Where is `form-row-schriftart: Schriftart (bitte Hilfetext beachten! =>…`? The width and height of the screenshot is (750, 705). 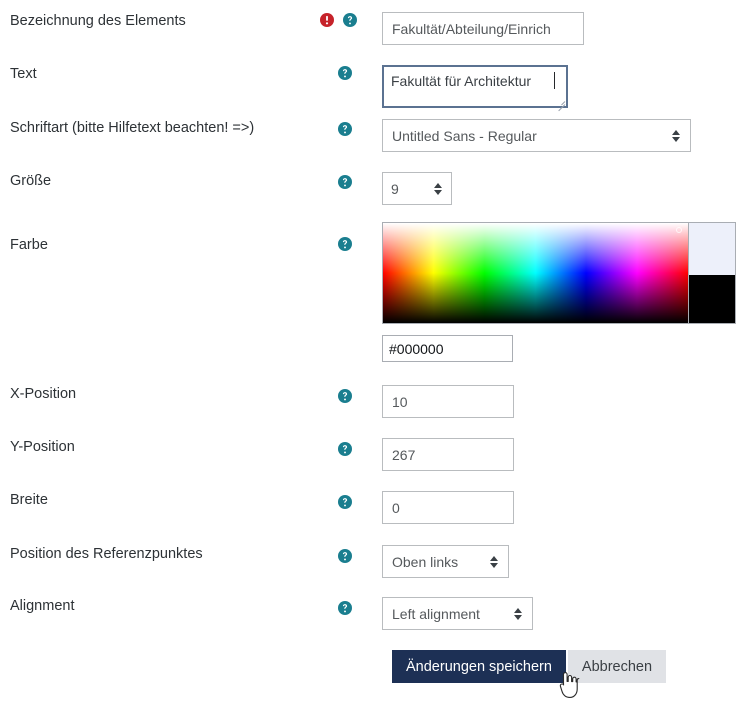
form-row-schriftart: Schriftart (bitte Hilfetext beachten! =>… is located at coordinates (375, 135).